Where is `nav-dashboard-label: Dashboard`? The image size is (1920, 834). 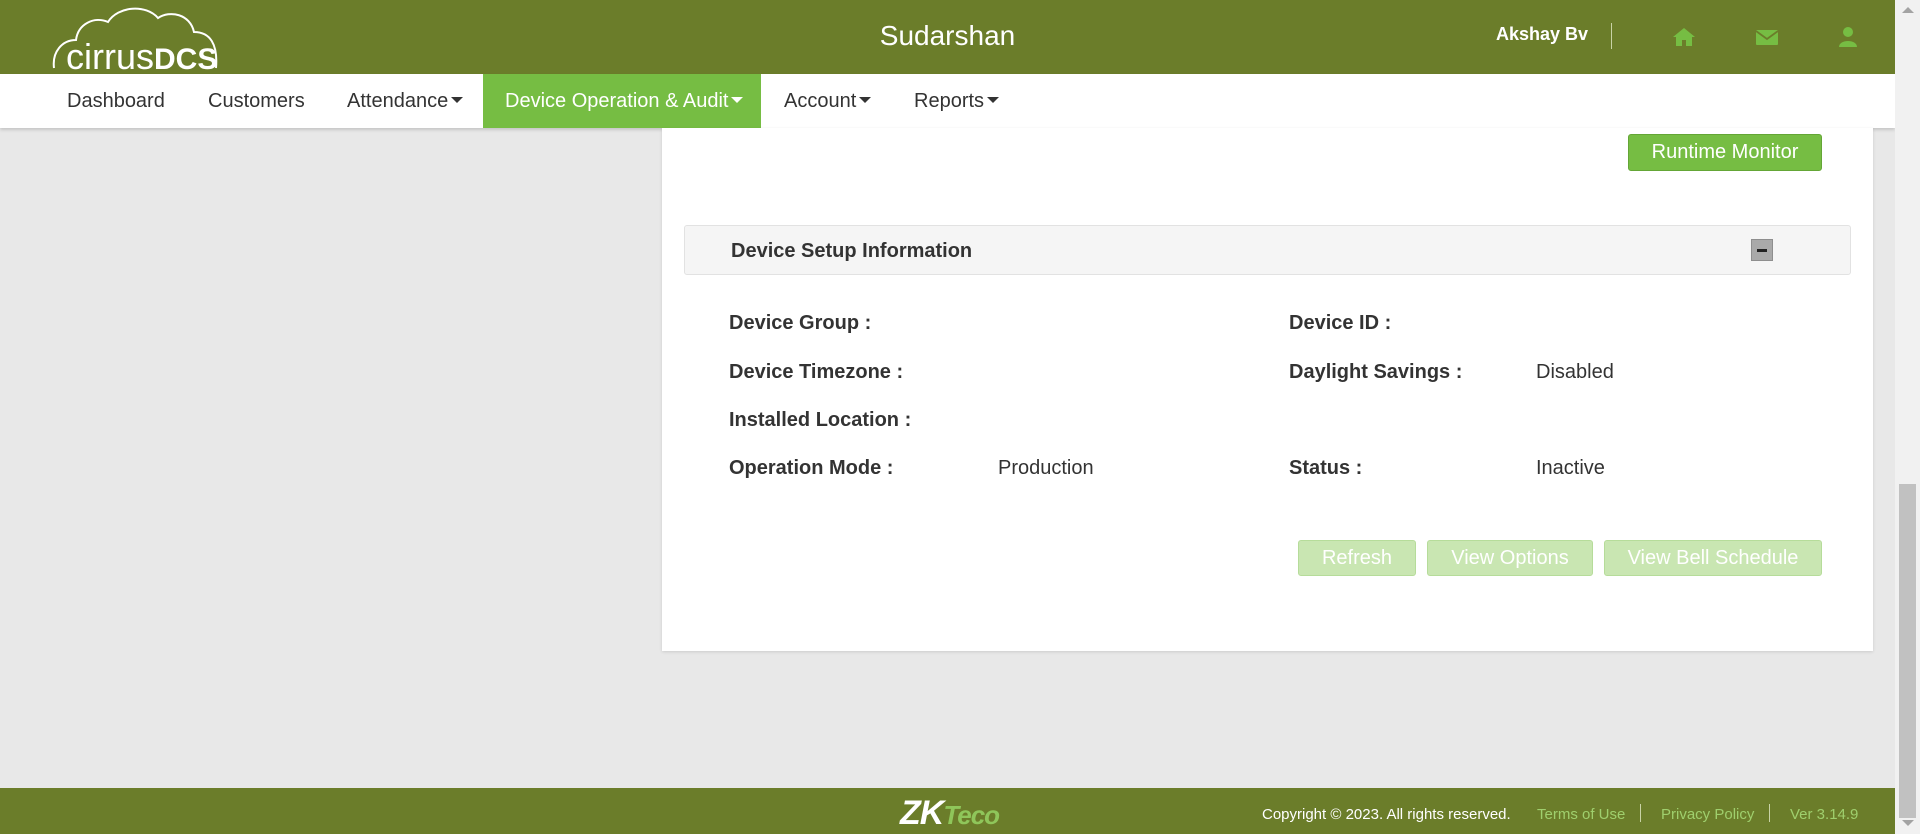 nav-dashboard-label: Dashboard is located at coordinates (116, 101).